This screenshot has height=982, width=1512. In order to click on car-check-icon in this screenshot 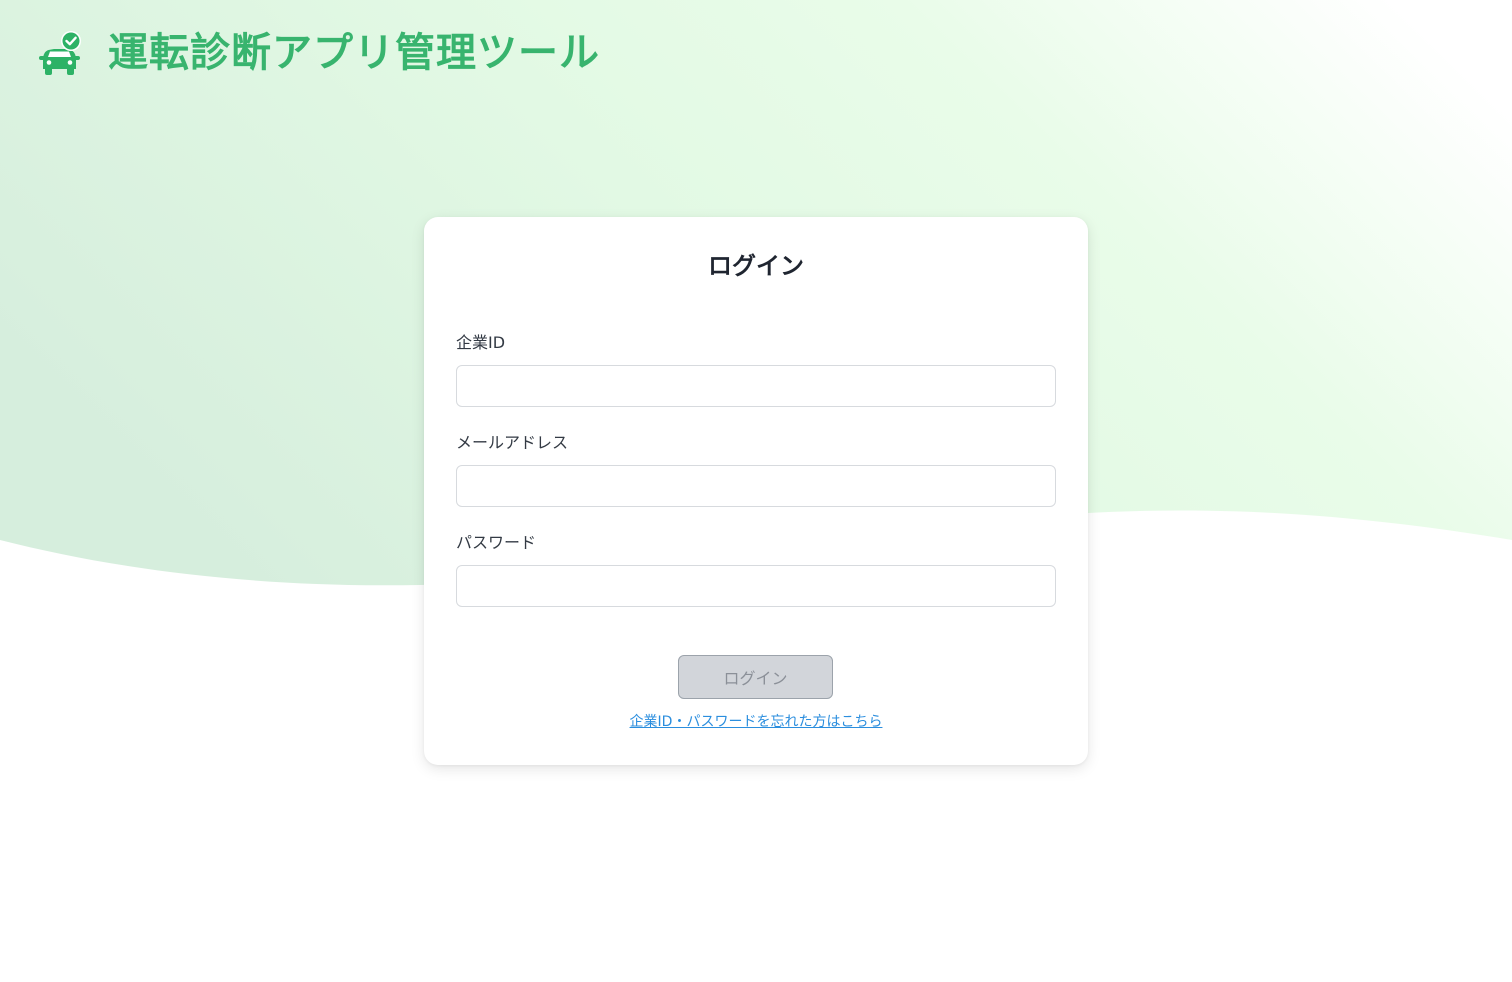, I will do `click(60, 53)`.